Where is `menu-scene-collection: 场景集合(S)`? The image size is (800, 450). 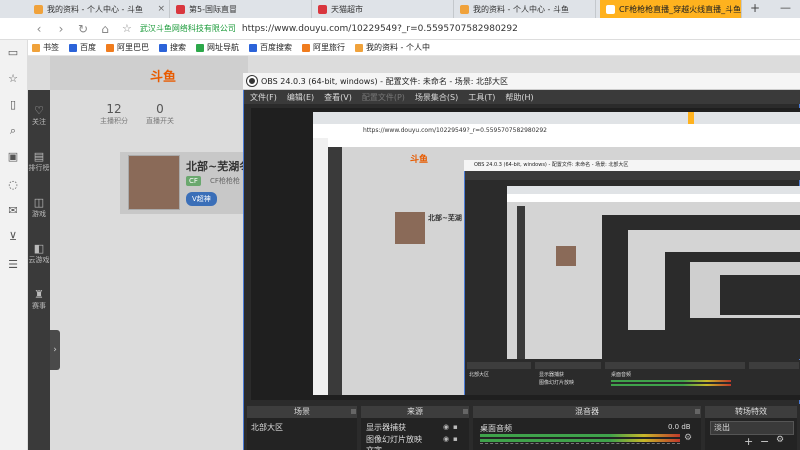
menu-scene-collection: 场景集合(S) is located at coordinates (436, 97).